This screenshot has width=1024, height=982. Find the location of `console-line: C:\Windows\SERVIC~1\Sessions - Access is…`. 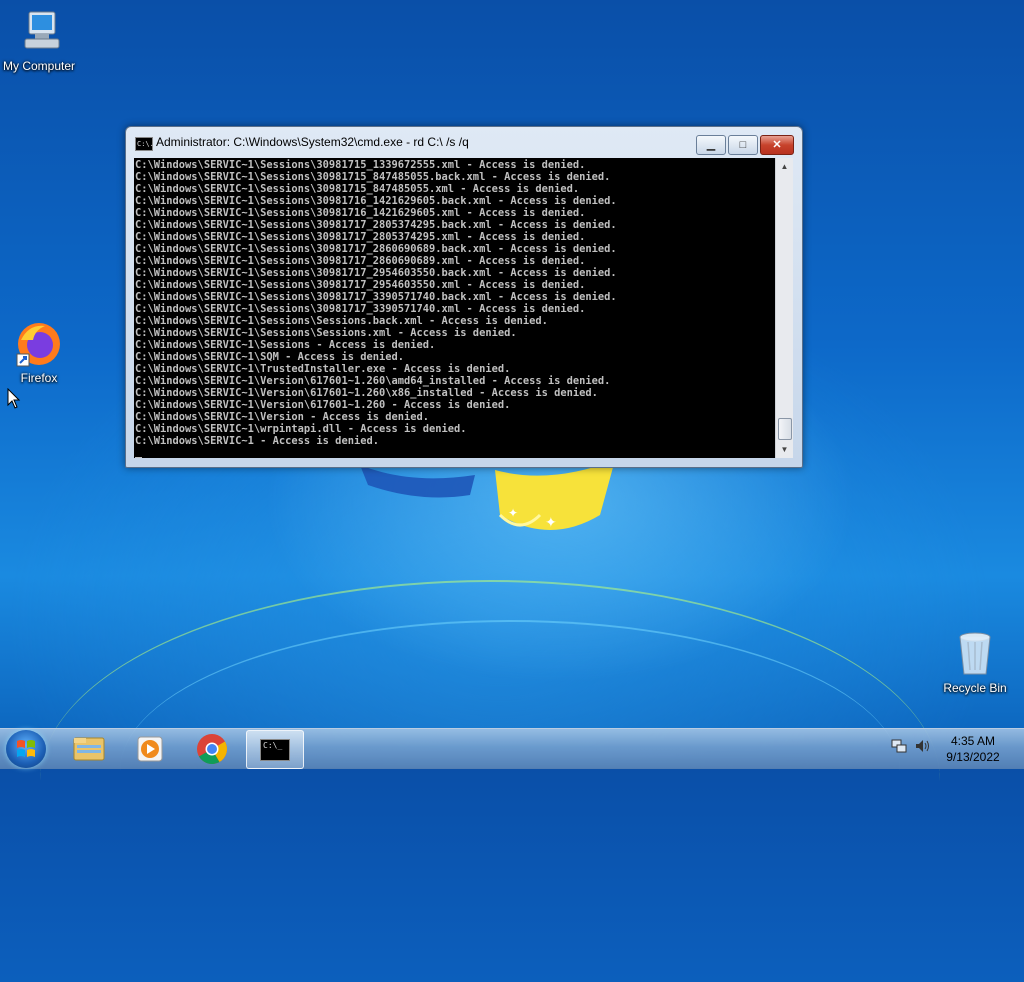

console-line: C:\Windows\SERVIC~1\Sessions - Access is… is located at coordinates (285, 345).